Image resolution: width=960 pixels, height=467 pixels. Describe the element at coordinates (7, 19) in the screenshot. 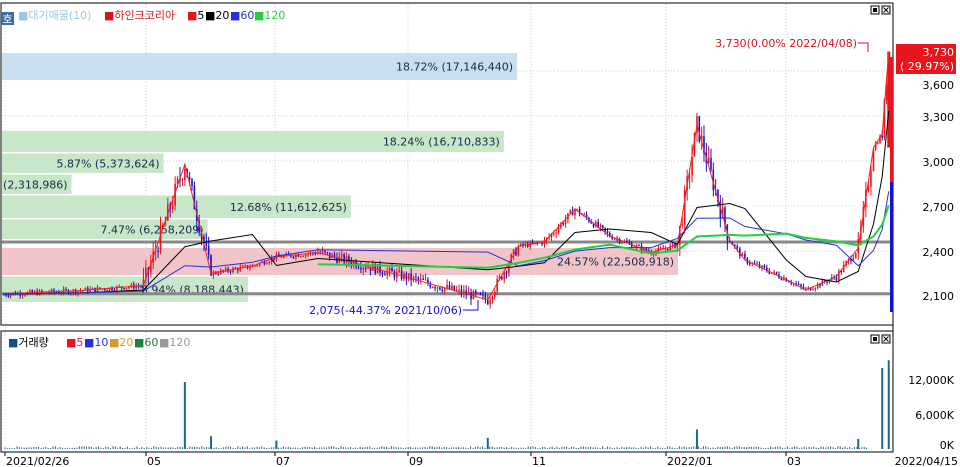

I see `badge-label: 호` at that location.